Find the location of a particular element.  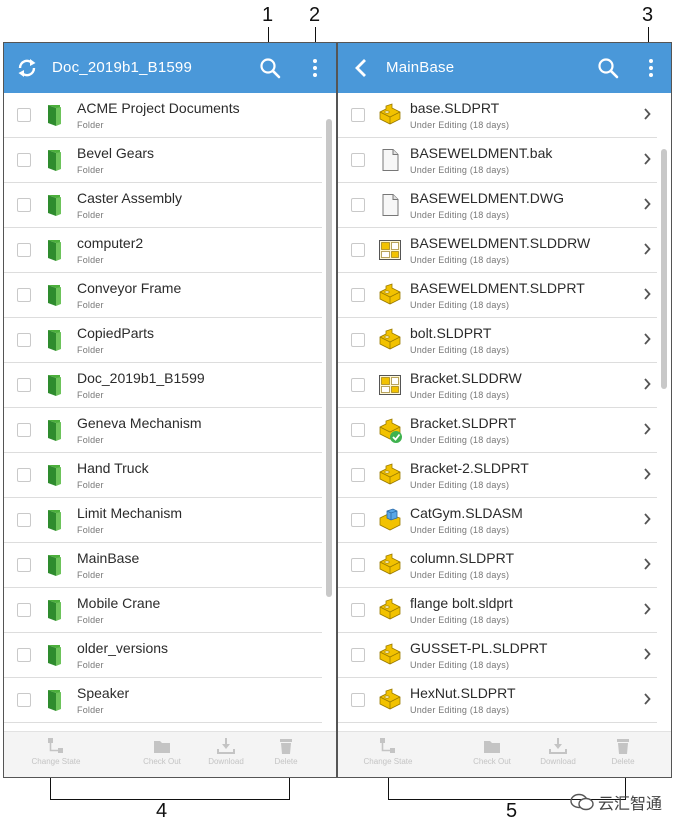

file-row: Bracket-2.SLDPRT Under Editing (18 days) is located at coordinates (497, 475).